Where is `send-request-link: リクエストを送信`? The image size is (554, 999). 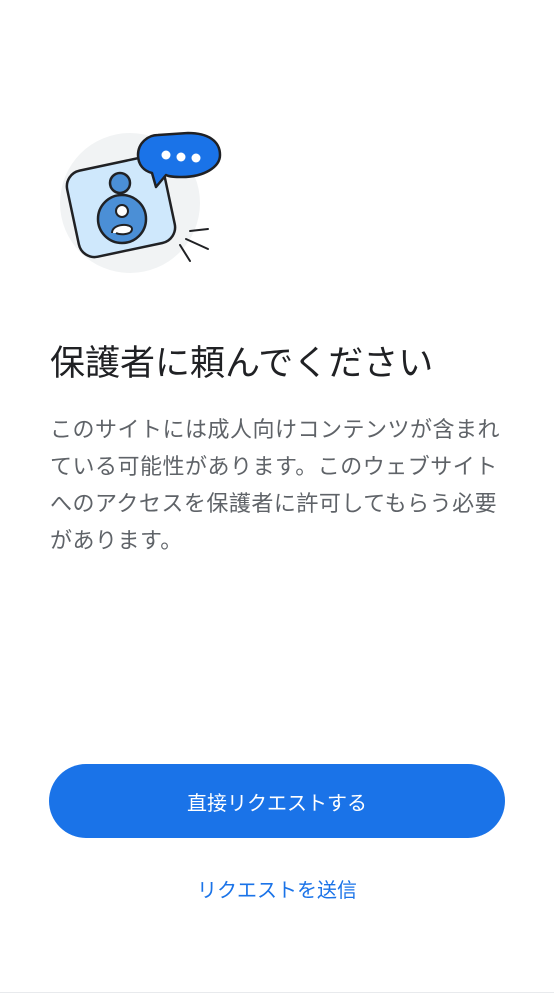 send-request-link: リクエストを送信 is located at coordinates (277, 888).